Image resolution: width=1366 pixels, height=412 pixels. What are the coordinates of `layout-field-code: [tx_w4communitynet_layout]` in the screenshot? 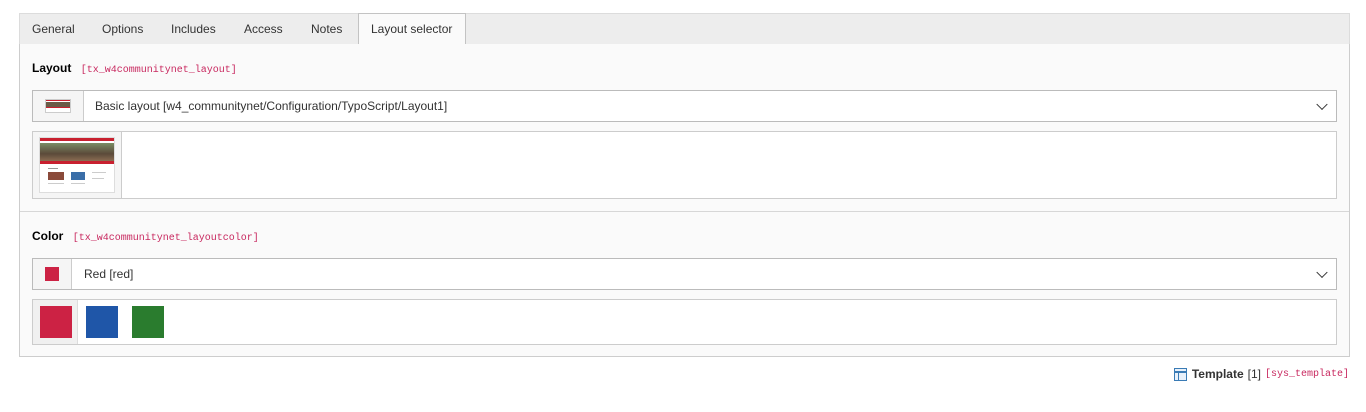 It's located at (158, 70).